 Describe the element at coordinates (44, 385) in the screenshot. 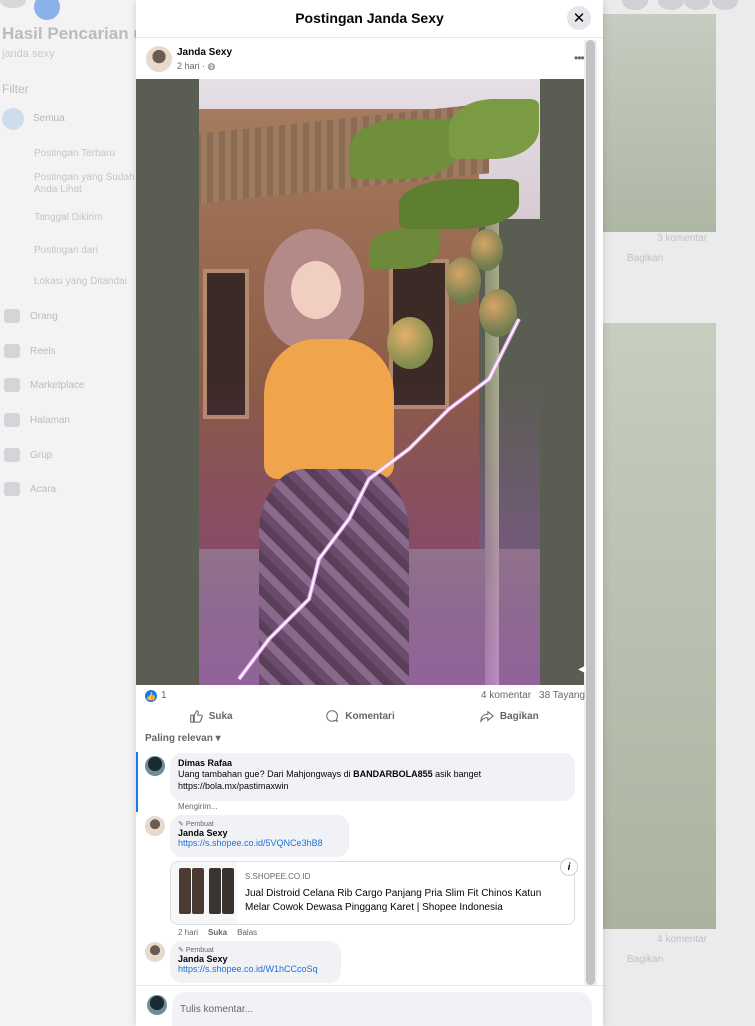

I see `category-marketplace: Marketplace` at that location.